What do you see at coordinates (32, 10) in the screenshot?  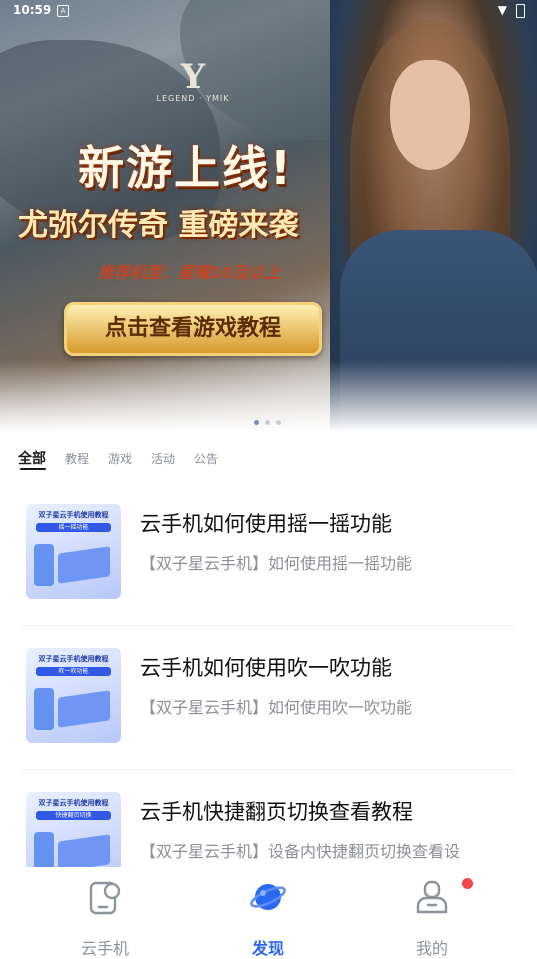 I see `status-time: 10:59` at bounding box center [32, 10].